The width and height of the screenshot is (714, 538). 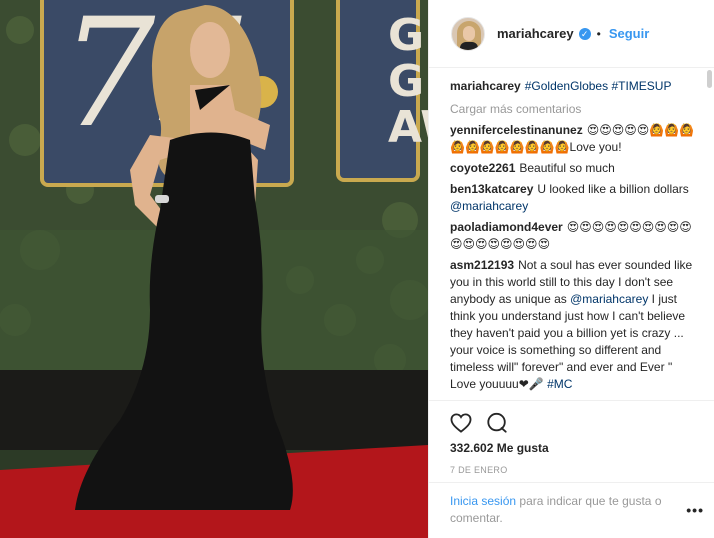 I want to click on list-item: paoladiamond4ever 😍😍😍😍😍😍😍😍😍😍😍😍😍😍😍😍😍😍, so click(x=575, y=236).